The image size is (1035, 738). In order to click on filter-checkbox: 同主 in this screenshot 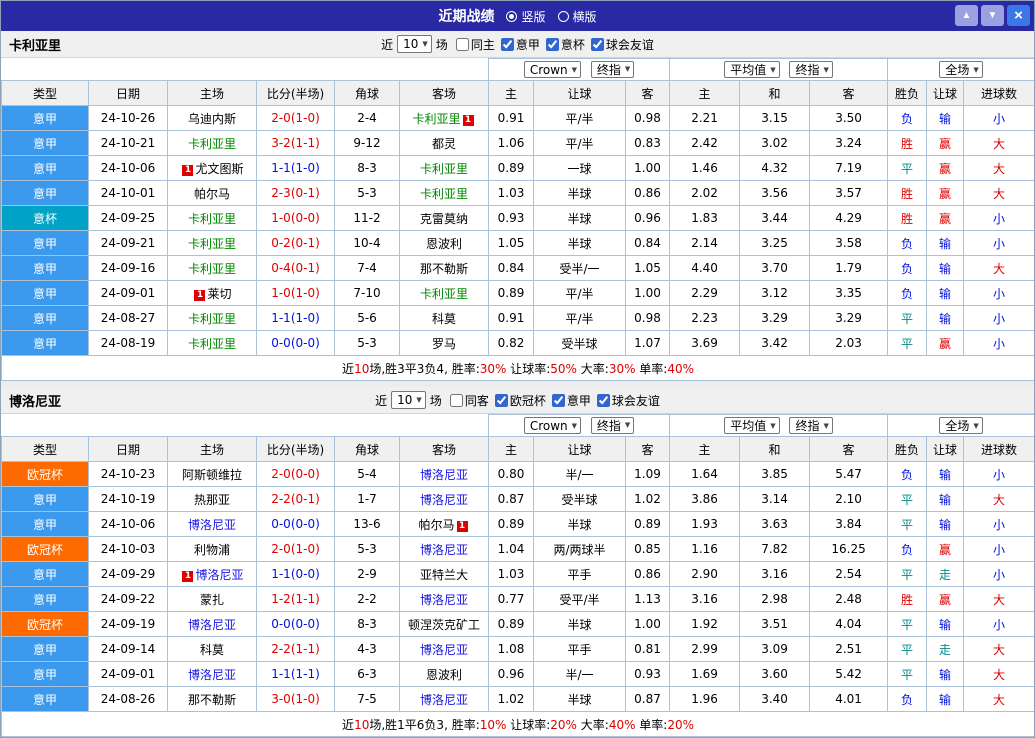, I will do `click(475, 44)`.